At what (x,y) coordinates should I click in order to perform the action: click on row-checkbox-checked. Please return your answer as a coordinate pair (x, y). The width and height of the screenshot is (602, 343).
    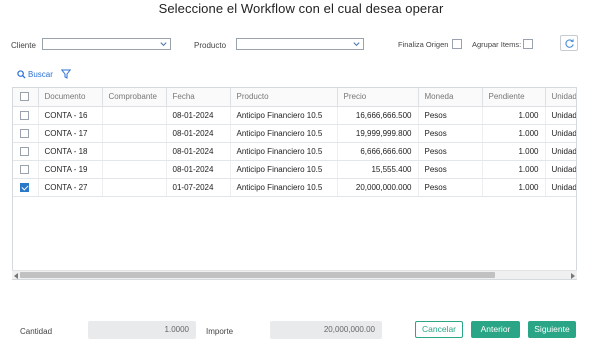
    Looking at the image, I should click on (24, 187).